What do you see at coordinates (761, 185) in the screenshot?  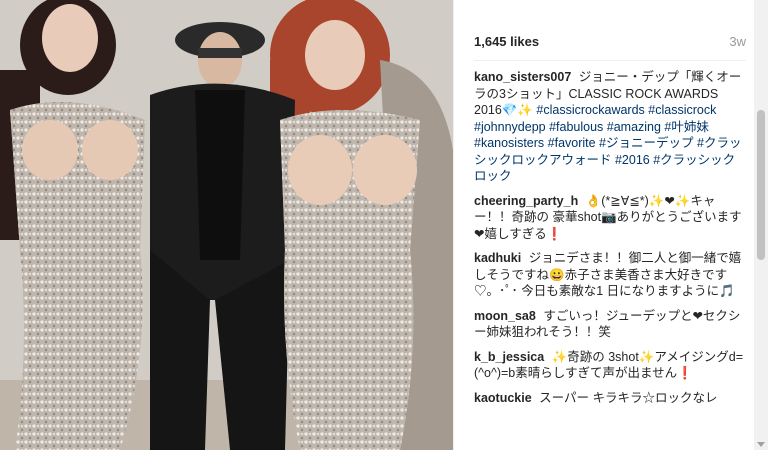 I see `scrollbar-thumb` at bounding box center [761, 185].